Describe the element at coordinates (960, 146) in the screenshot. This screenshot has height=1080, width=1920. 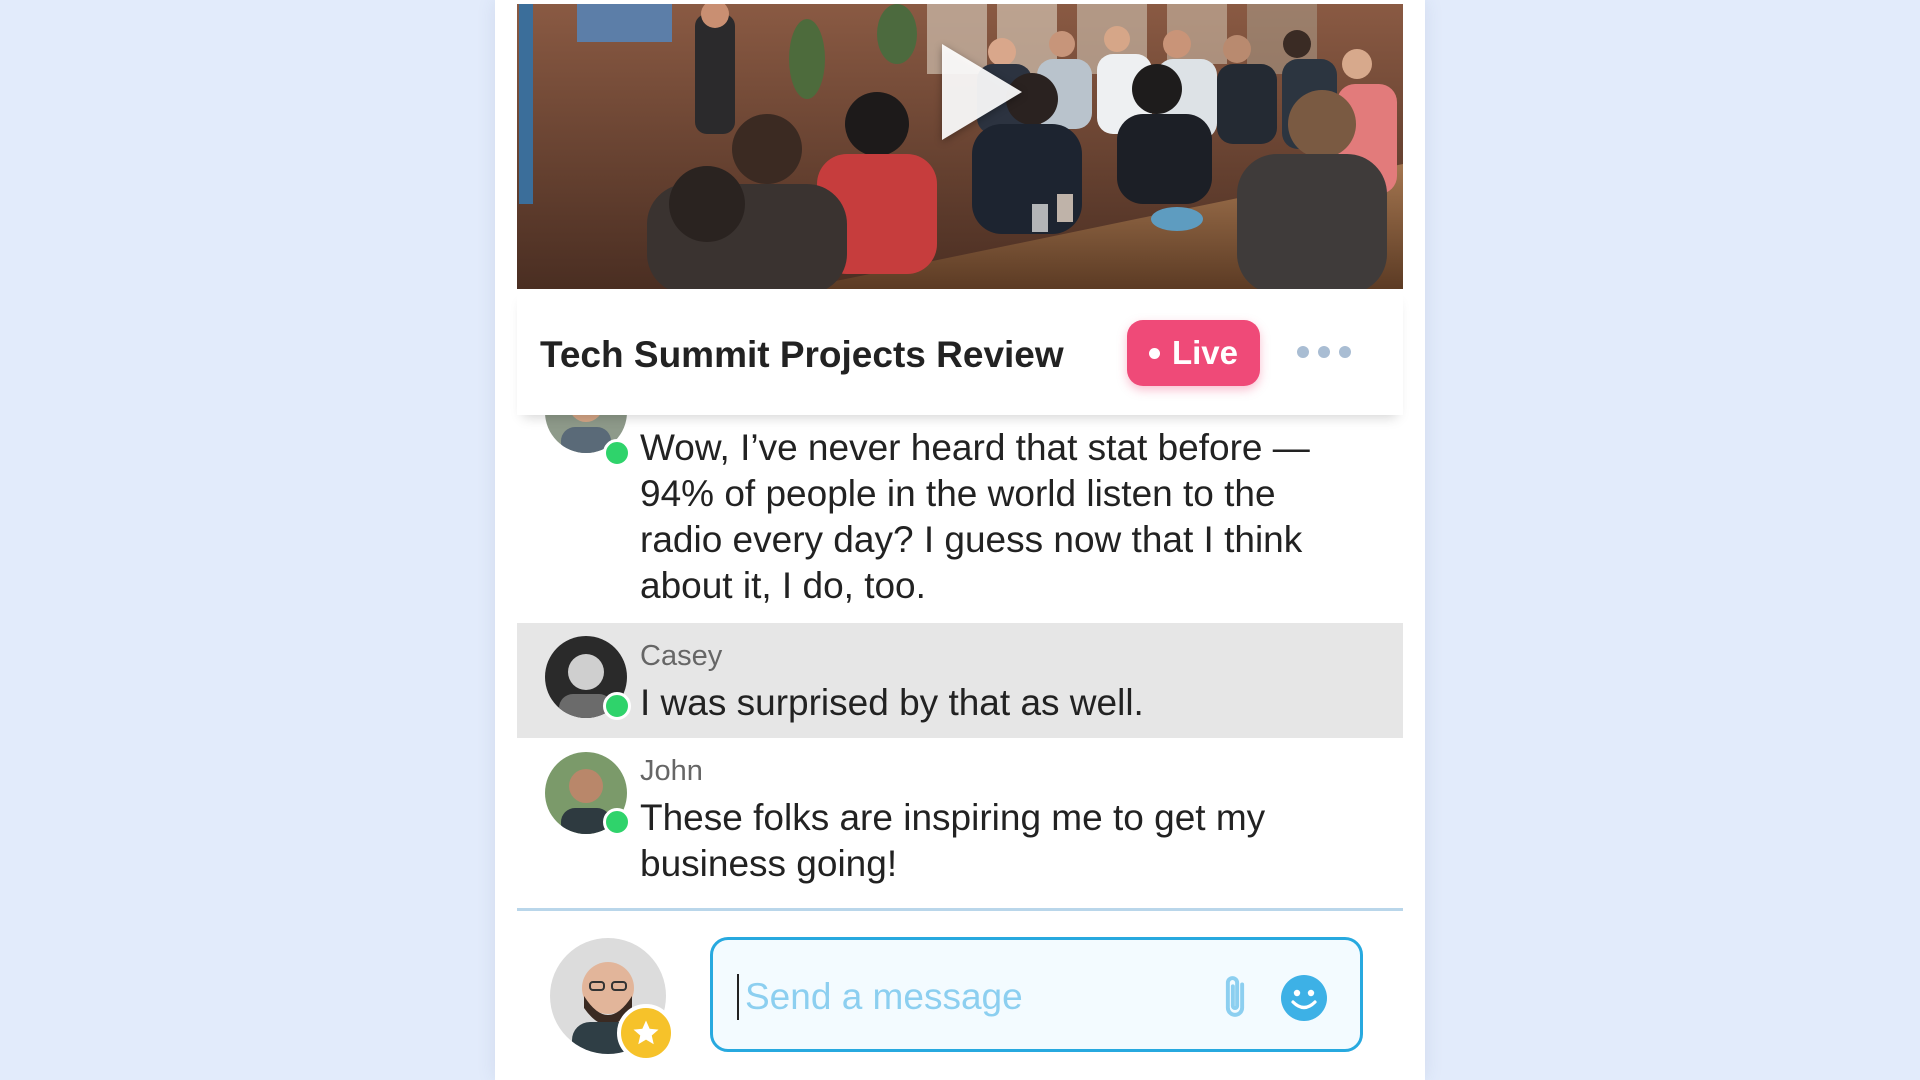
I see `video-player` at that location.